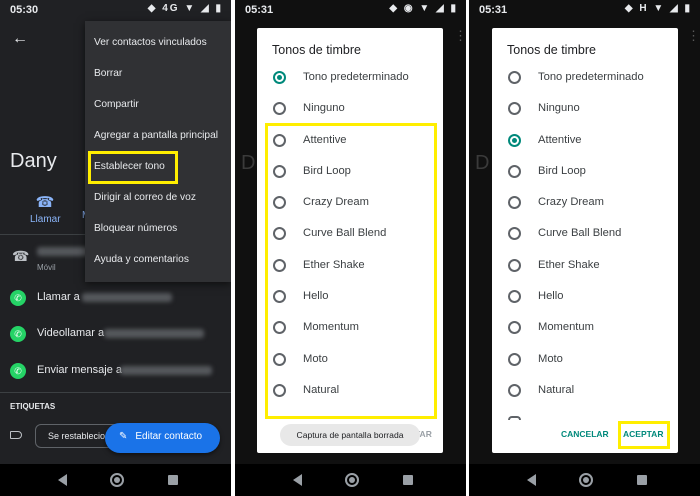 The height and width of the screenshot is (496, 700). I want to click on call-label: Llamar, so click(45, 219).